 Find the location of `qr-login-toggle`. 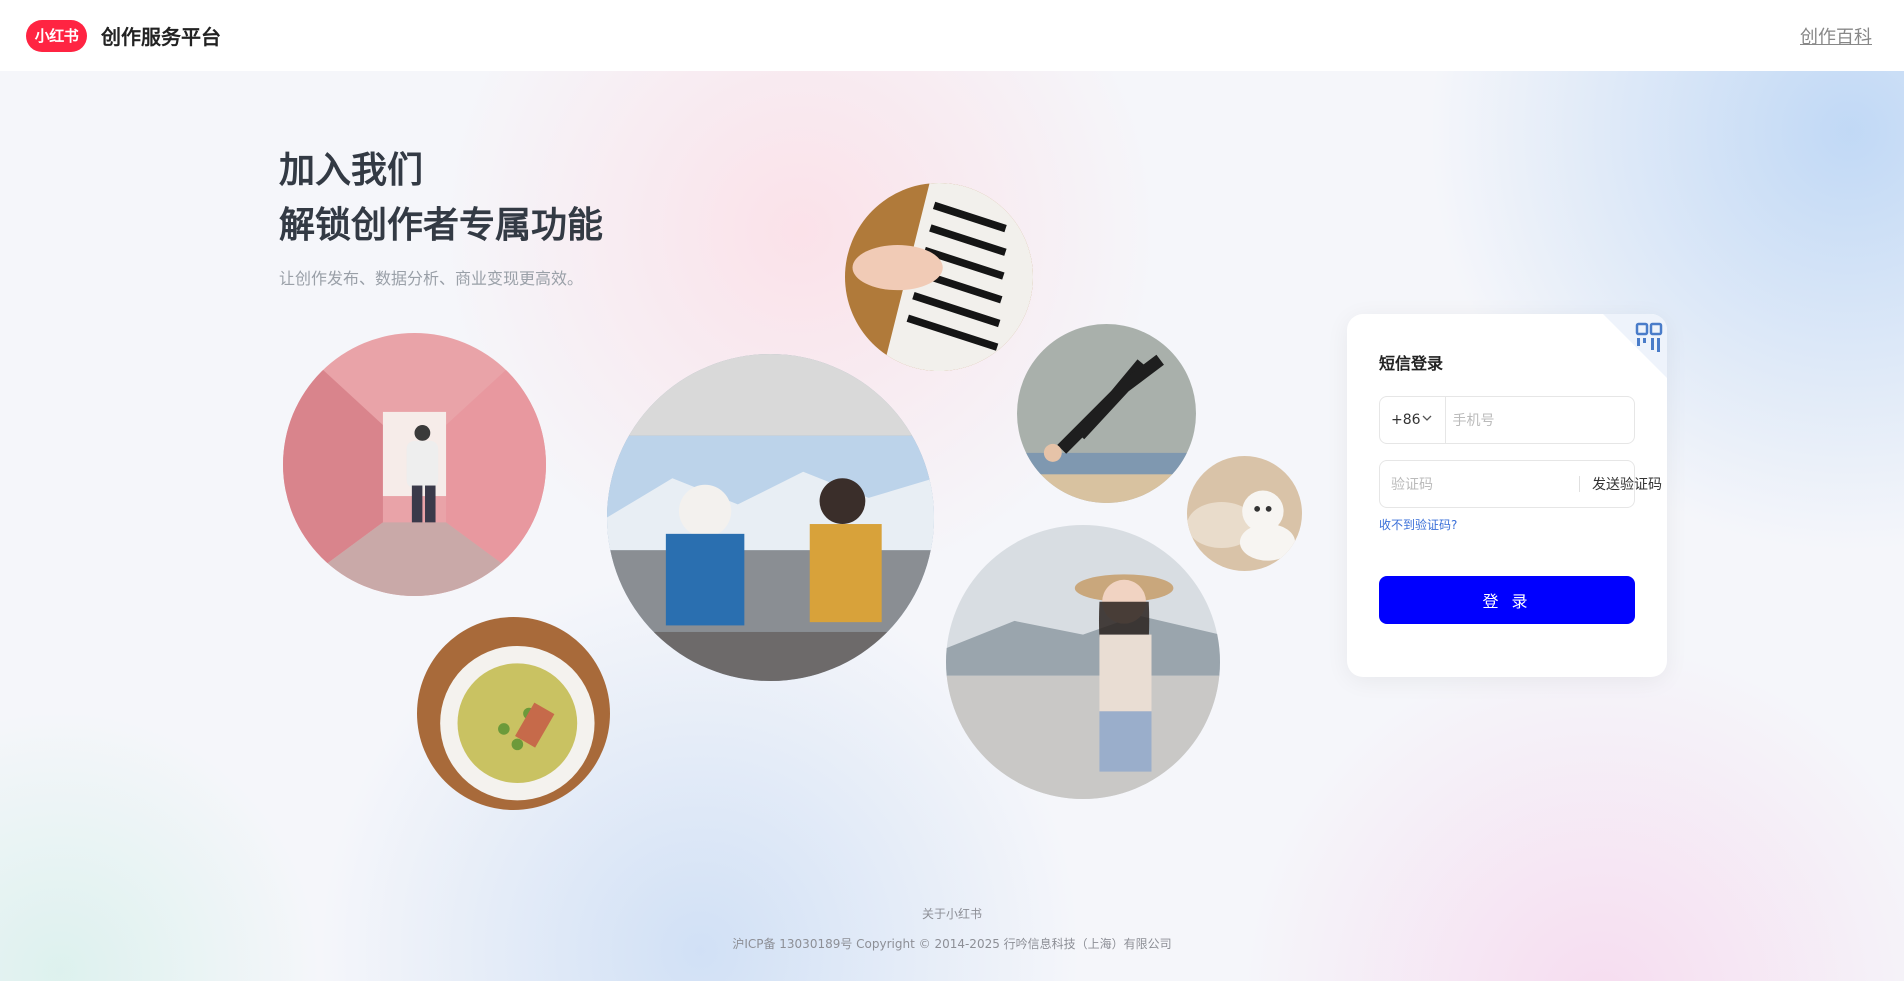

qr-login-toggle is located at coordinates (1635, 346).